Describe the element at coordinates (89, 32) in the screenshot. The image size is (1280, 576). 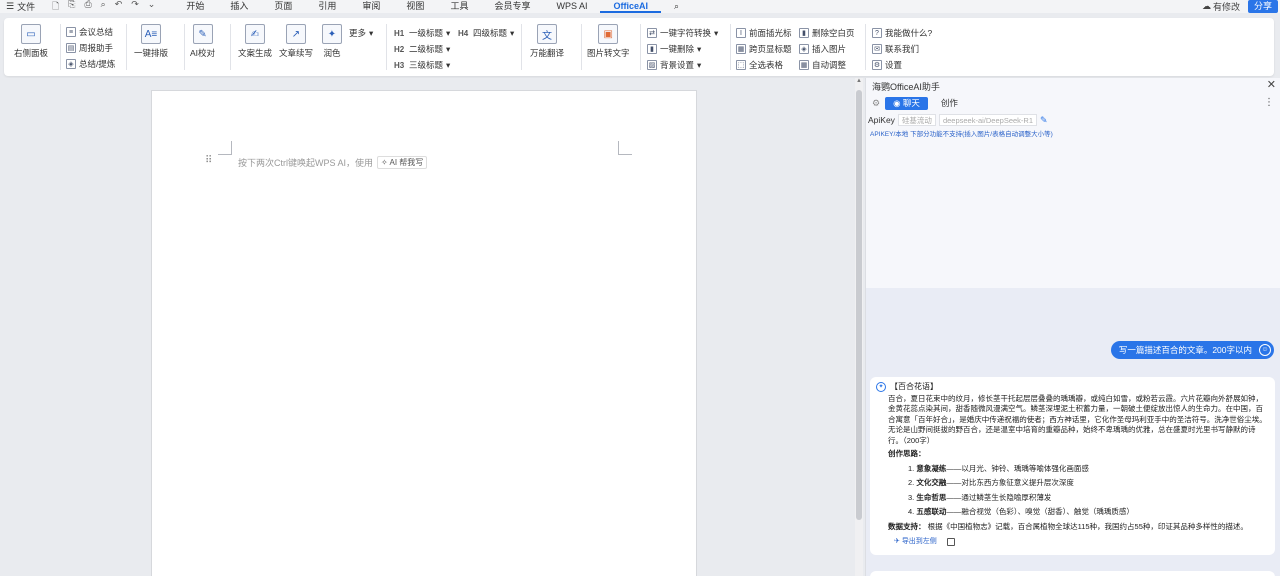
I see `meeting-summary-button: ≡ 会议总结` at that location.